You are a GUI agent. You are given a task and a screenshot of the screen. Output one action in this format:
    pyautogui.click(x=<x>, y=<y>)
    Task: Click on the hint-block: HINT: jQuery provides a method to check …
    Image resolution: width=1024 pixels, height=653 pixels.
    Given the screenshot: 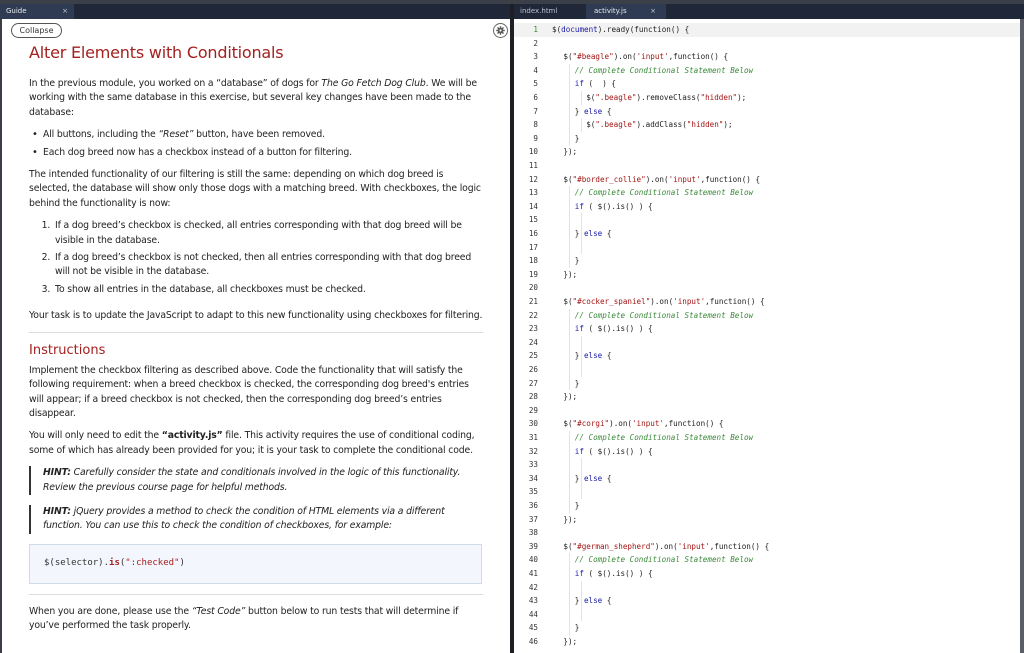 What is the action you would take?
    pyautogui.click(x=257, y=519)
    